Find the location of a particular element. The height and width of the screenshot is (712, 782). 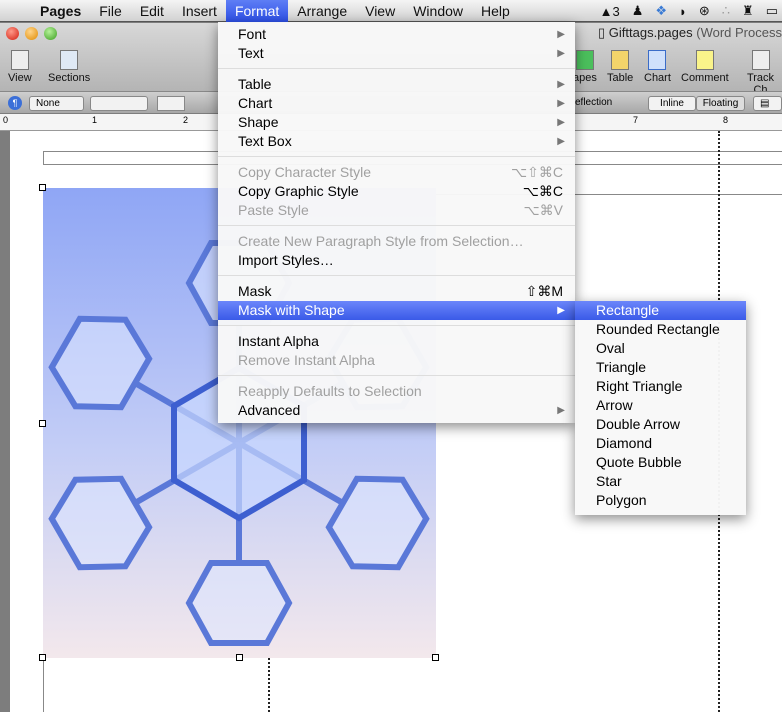

submenu-item-quote-bubble: Quote Bubble is located at coordinates (660, 462).